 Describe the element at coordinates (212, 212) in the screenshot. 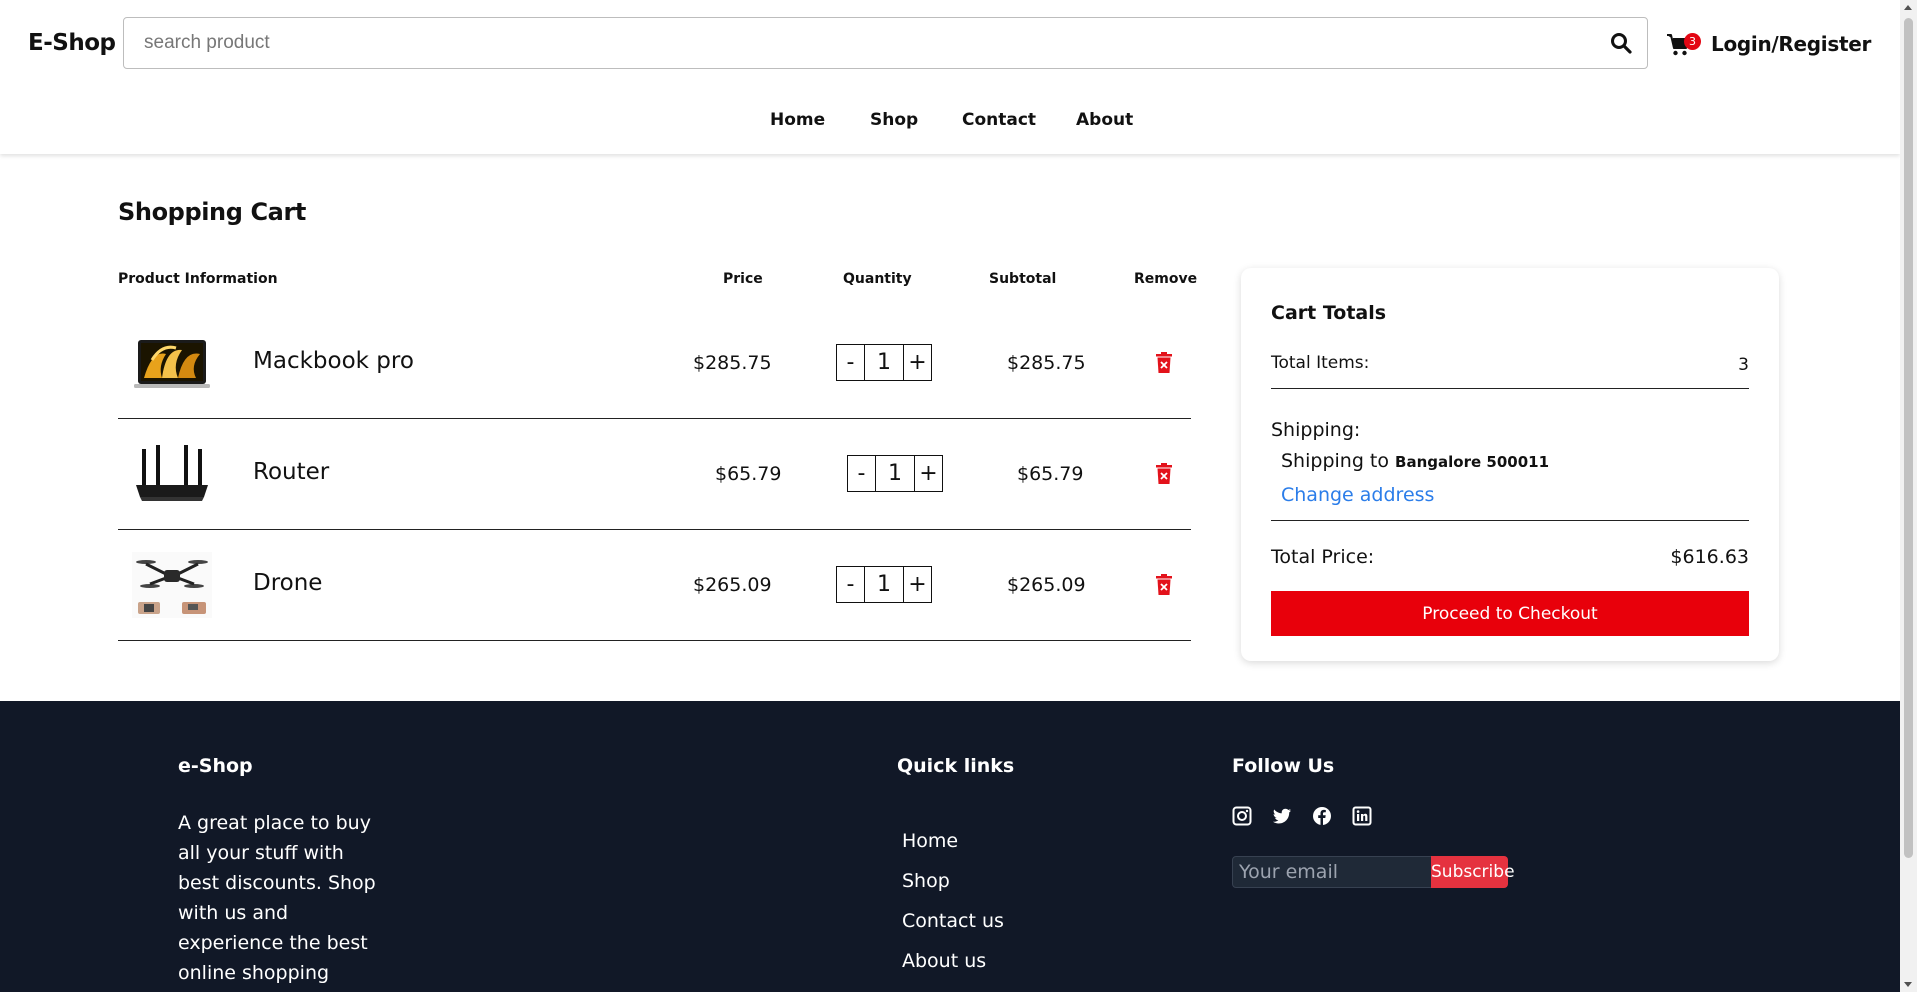

I see `page-title: Shopping Cart` at that location.